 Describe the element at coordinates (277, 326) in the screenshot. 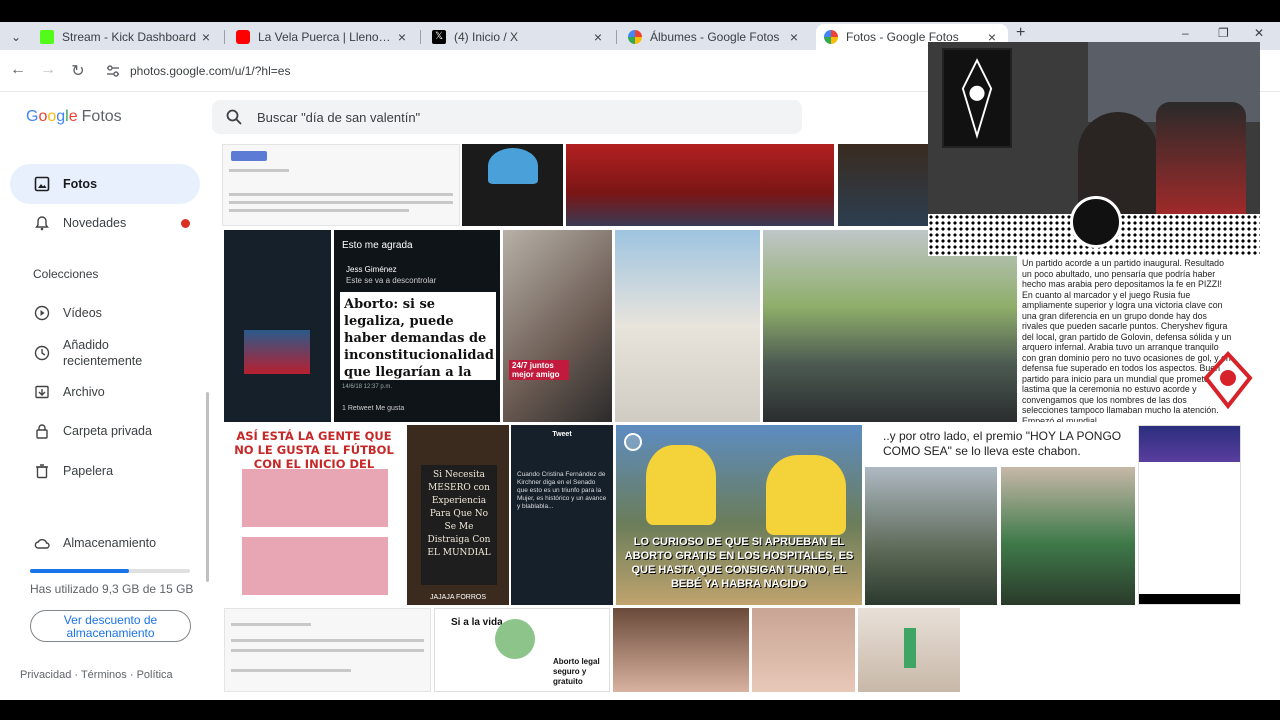

I see `photo-tweet-dark` at that location.